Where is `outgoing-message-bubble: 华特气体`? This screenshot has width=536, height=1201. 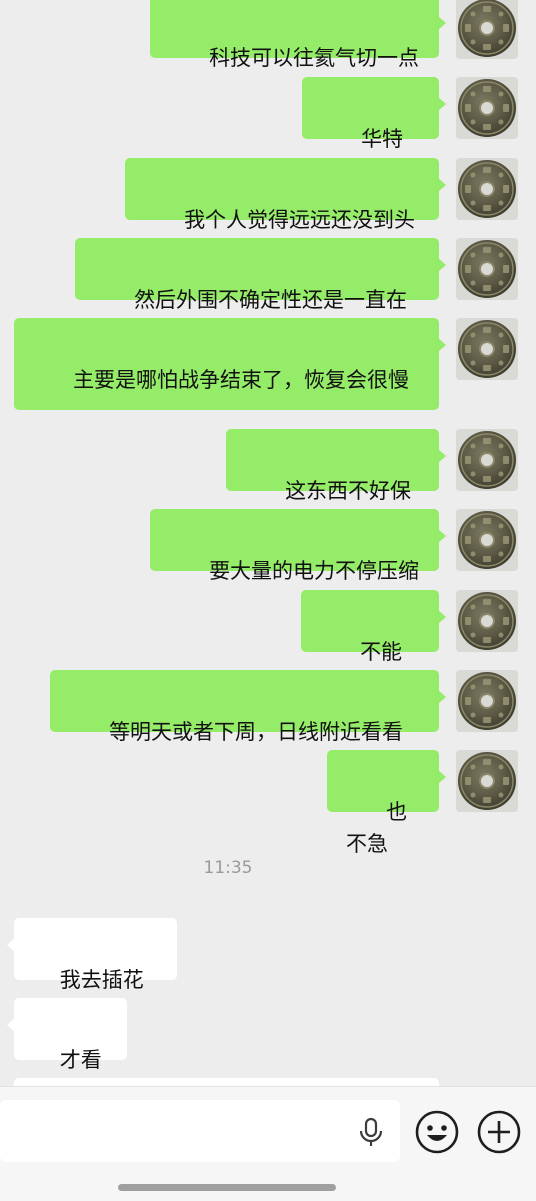 outgoing-message-bubble: 华特气体 is located at coordinates (374, 130).